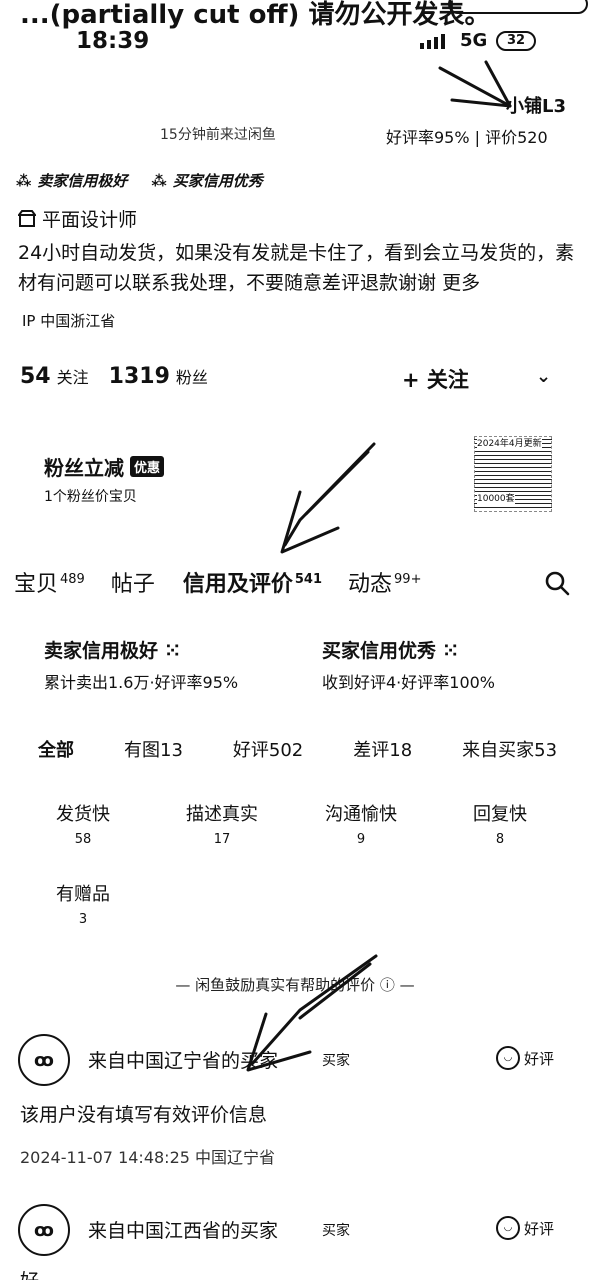 This screenshot has height=1280, width=590. I want to click on review-tag-label: 回复快, so click(500, 814).